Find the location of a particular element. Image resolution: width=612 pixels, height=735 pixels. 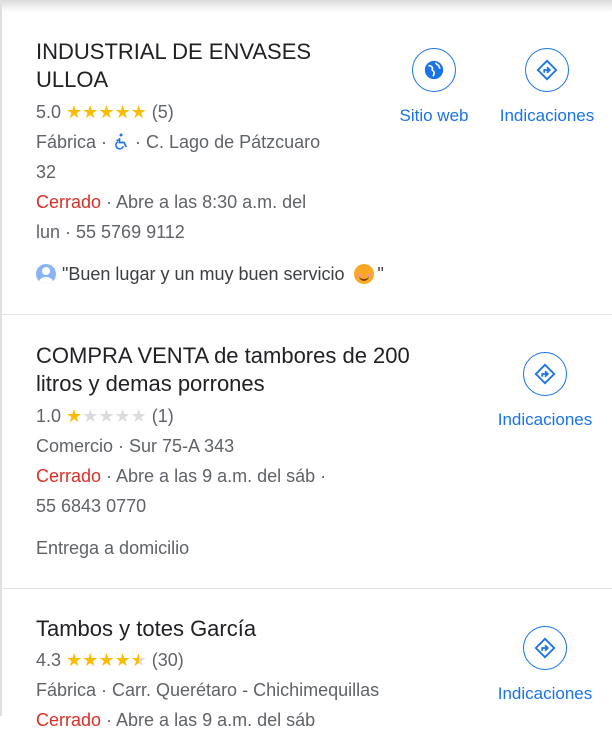

hours-row: Cerrado · Abre a las 8:30 a.m. del is located at coordinates (171, 202).